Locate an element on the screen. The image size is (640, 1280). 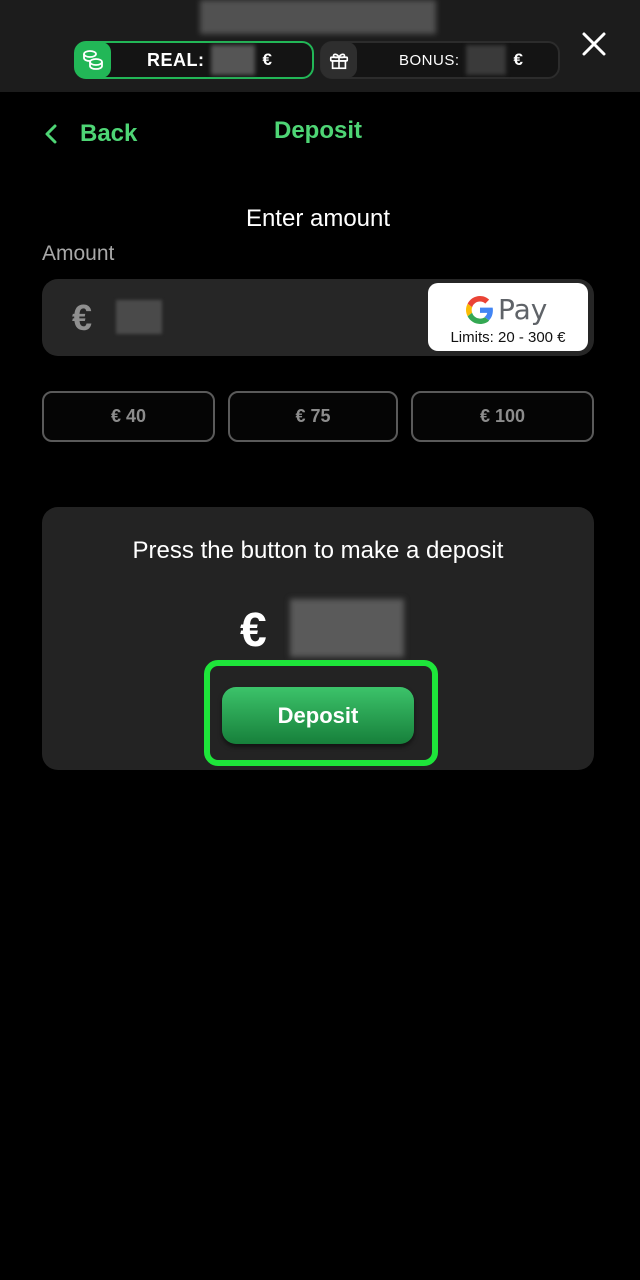
gpay-pay-text: Pay is located at coordinates (523, 309).